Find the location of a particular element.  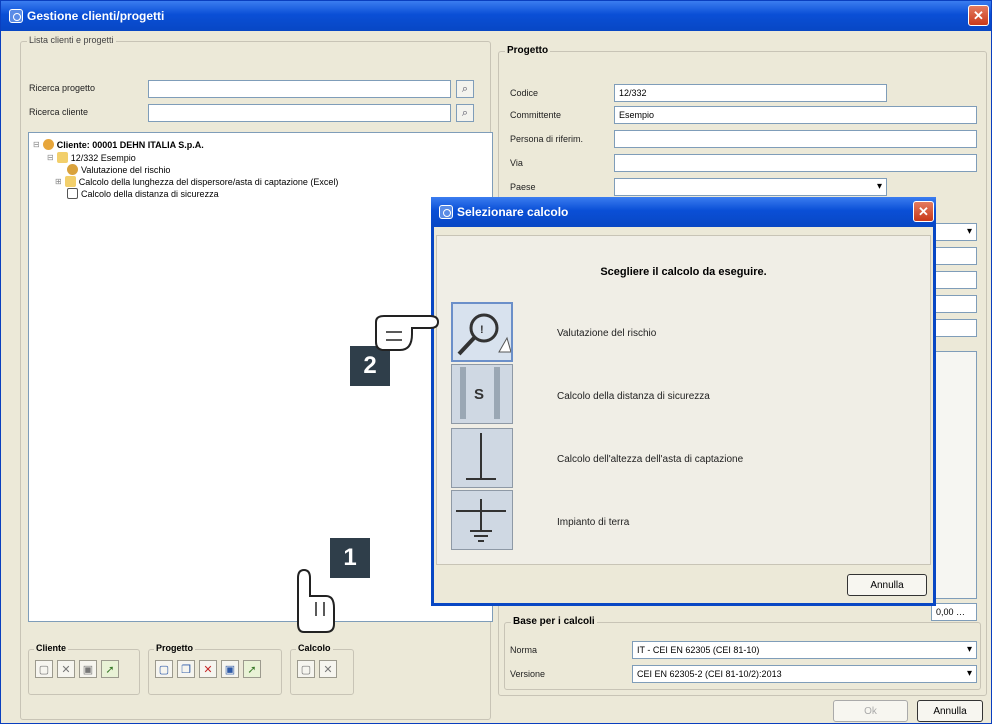

copy-icon: ❐ is located at coordinates (186, 669).